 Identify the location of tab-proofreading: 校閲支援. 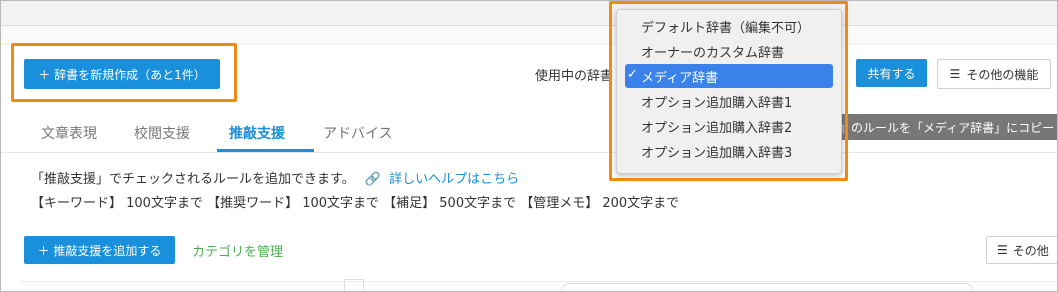
(162, 133).